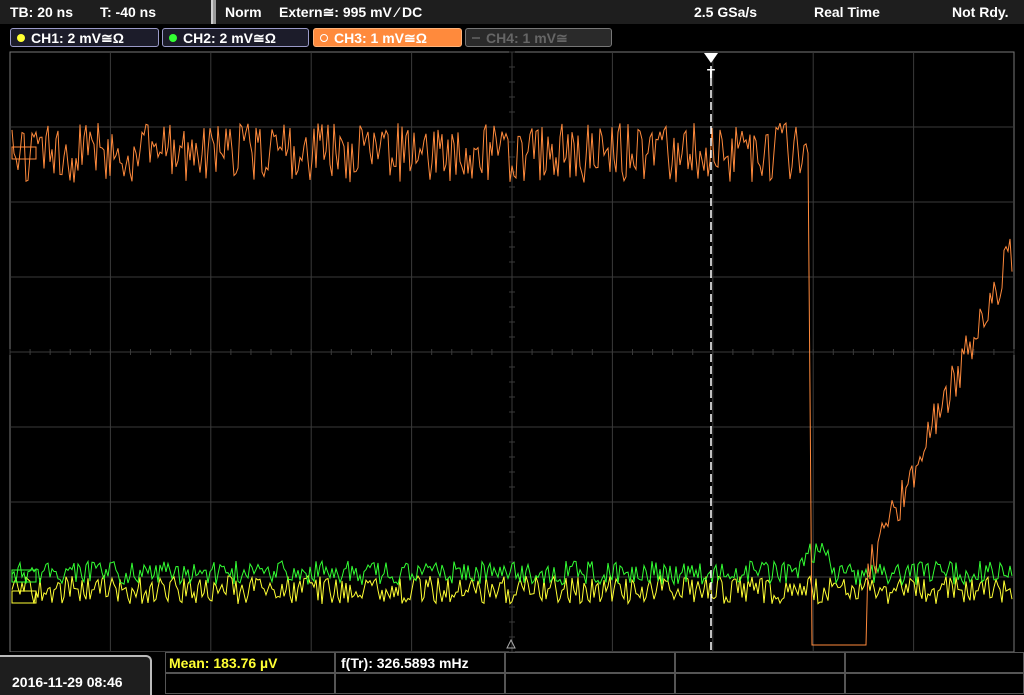 This screenshot has width=1024, height=695. Describe the element at coordinates (350, 12) in the screenshot. I see `trigger-source: Extern≅: 995 mV ⁄ DC` at that location.